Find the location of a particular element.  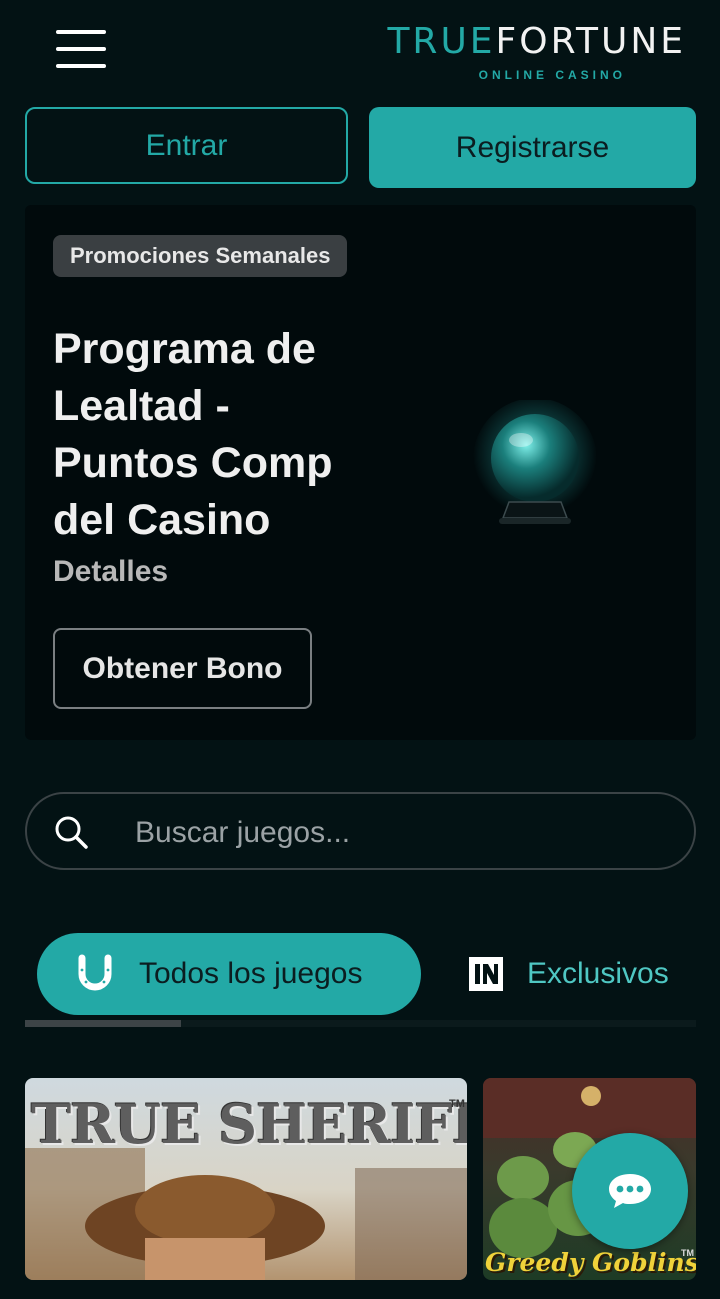

true-fortune-logo: TRUEFORTUNE ONLINE CASINO is located at coordinates (526, 53).